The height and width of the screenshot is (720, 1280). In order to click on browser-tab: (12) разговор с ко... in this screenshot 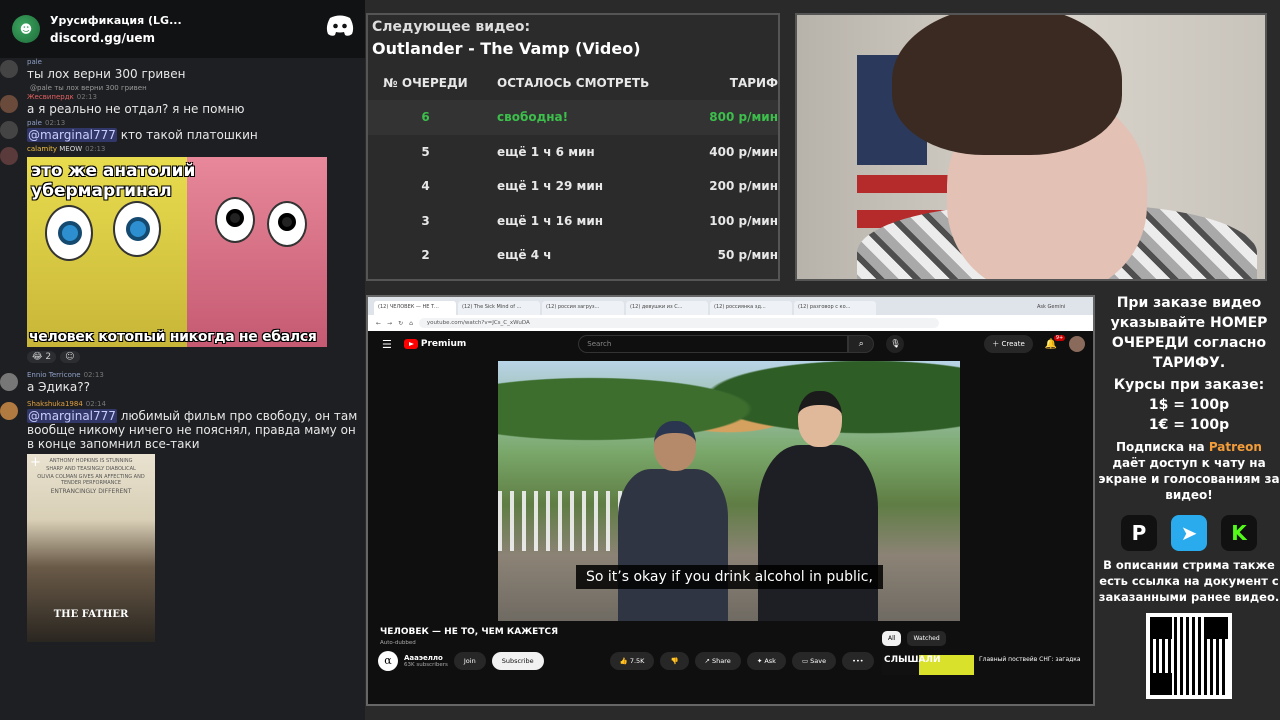, I will do `click(835, 308)`.